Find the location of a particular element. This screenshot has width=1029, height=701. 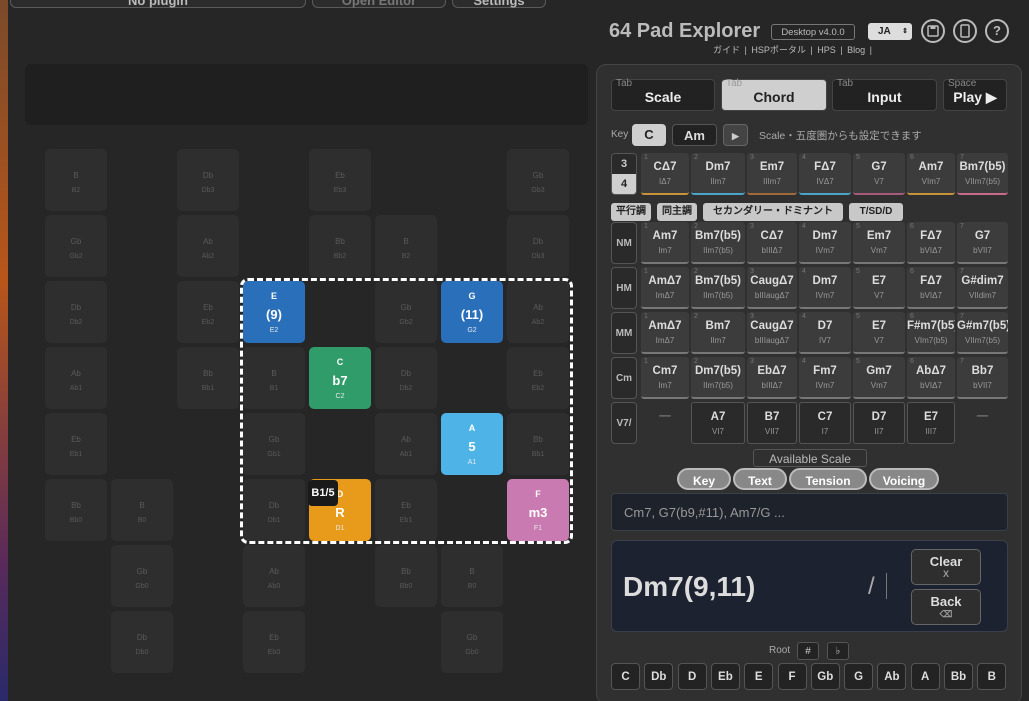

note-button-e: E is located at coordinates (759, 676).